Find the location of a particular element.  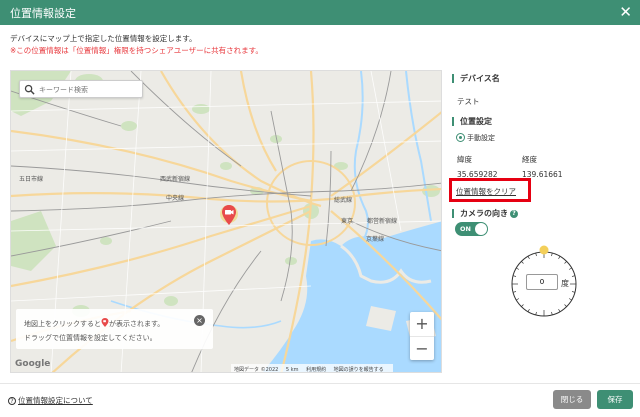

report-error-link: 地図の誤りを報告する is located at coordinates (359, 369).